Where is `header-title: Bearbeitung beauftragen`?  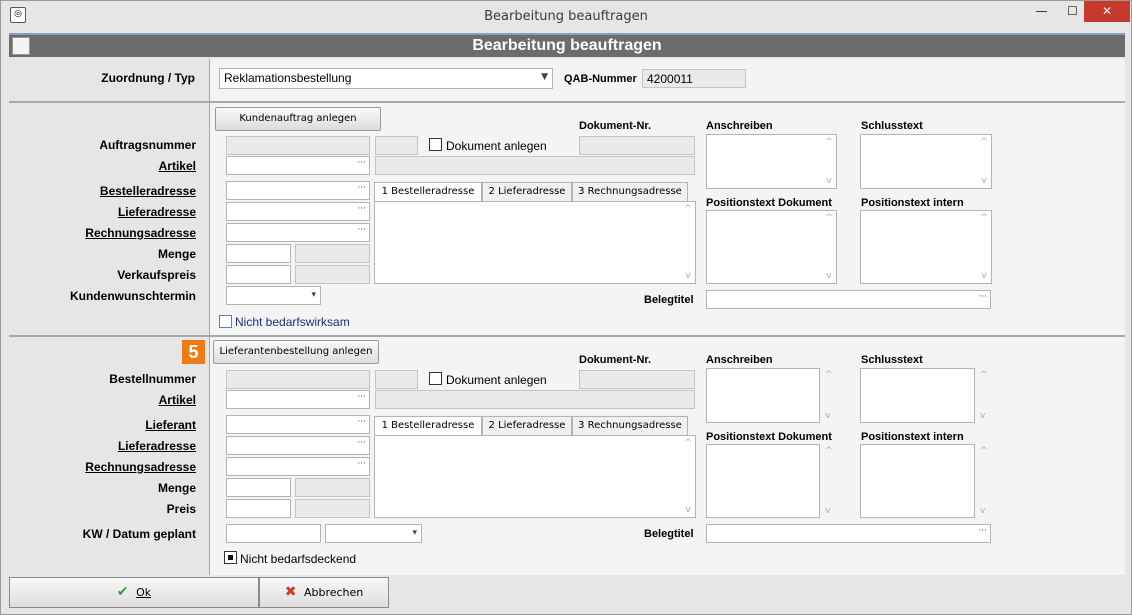 header-title: Bearbeitung beauftragen is located at coordinates (567, 45).